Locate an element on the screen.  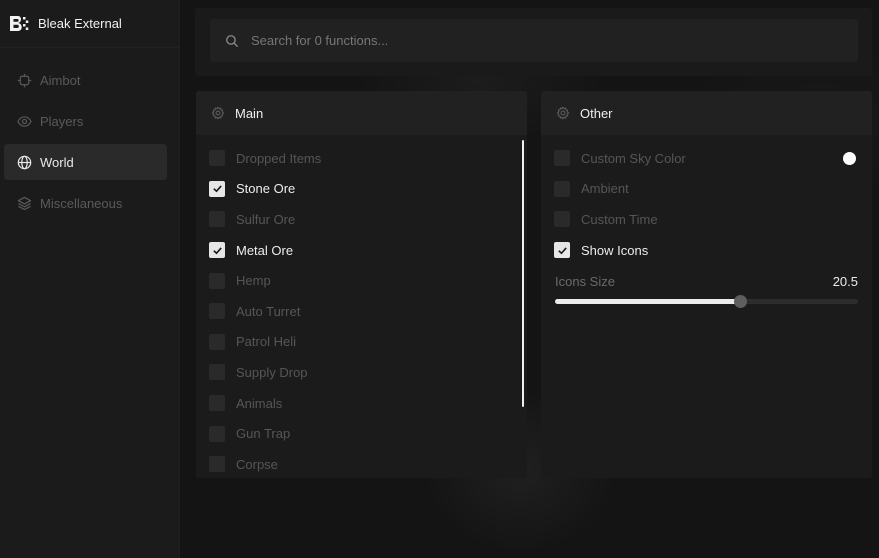
option-corpse: Corpse is located at coordinates (359, 463).